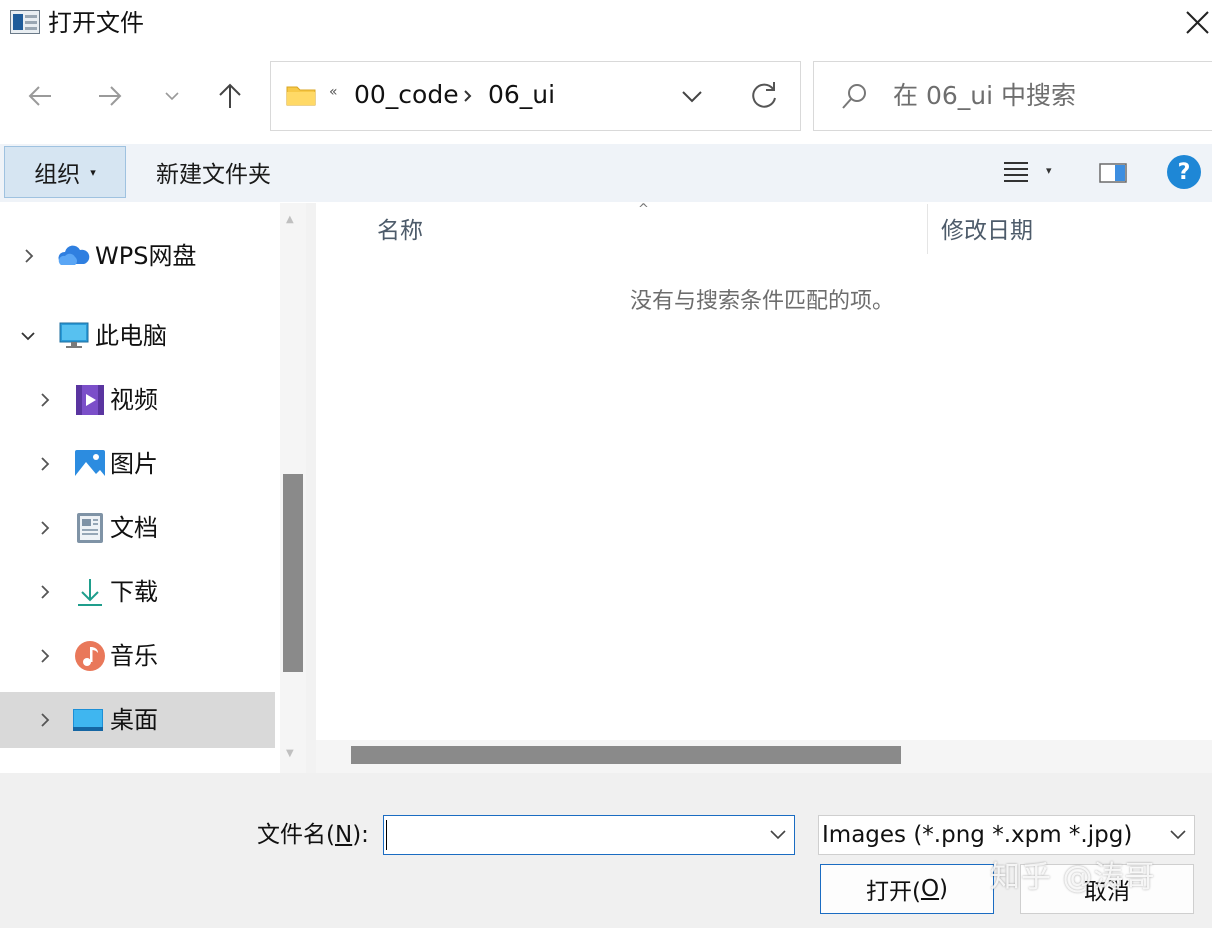  Describe the element at coordinates (90, 592) in the screenshot. I see `download-icon` at that location.